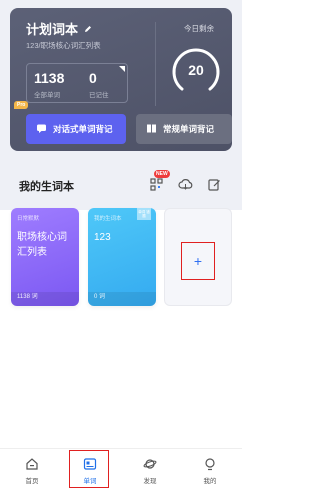 The height and width of the screenshot is (500, 320). I want to click on tab-profile-label: 我的, so click(210, 481).